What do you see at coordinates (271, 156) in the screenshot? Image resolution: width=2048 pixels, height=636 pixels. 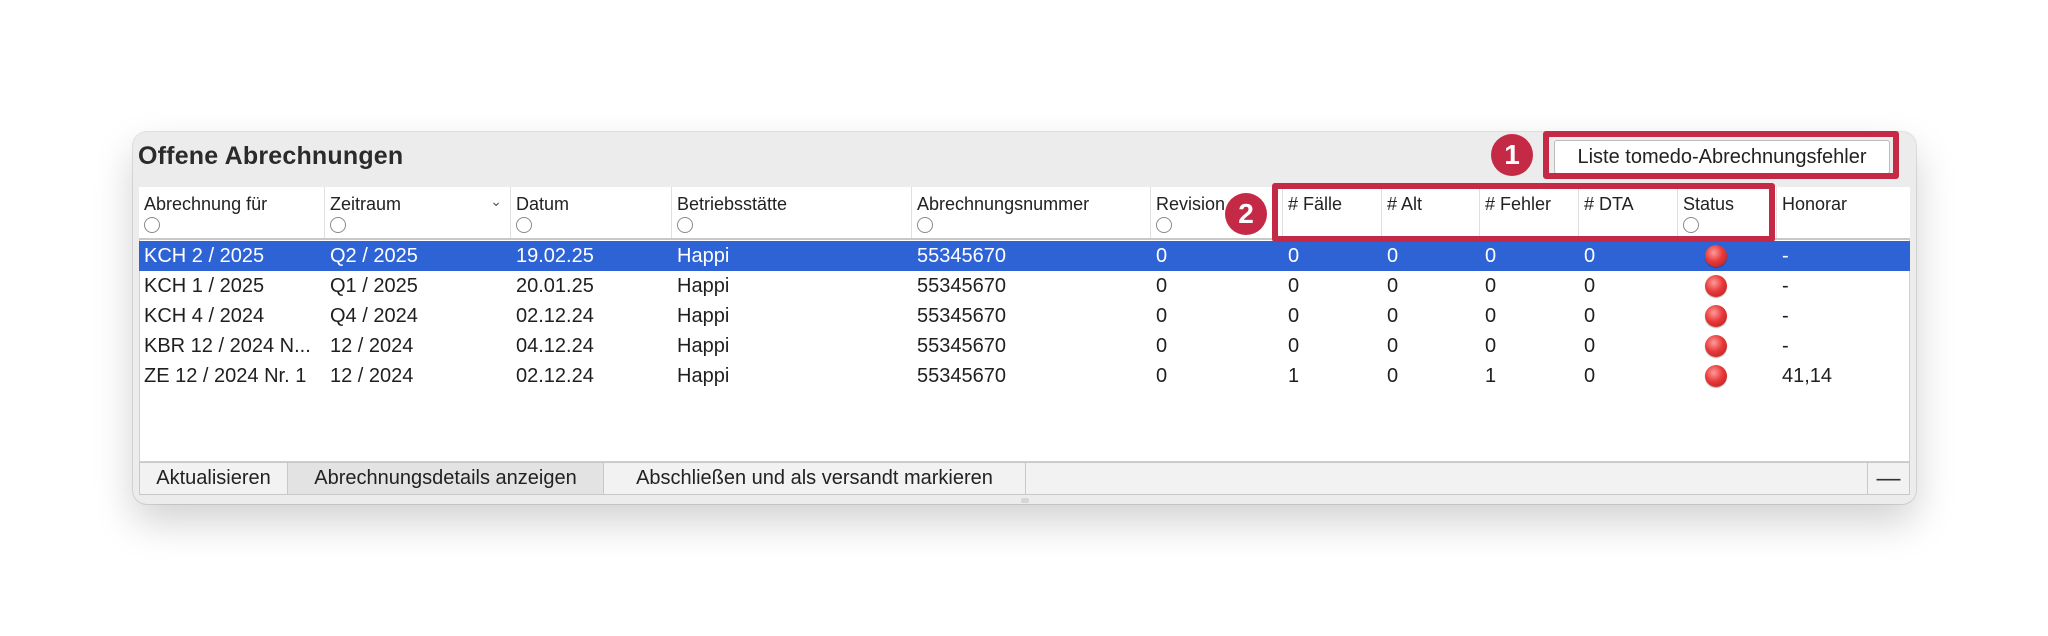 I see `panel-title: Offene Abrechnungen` at bounding box center [271, 156].